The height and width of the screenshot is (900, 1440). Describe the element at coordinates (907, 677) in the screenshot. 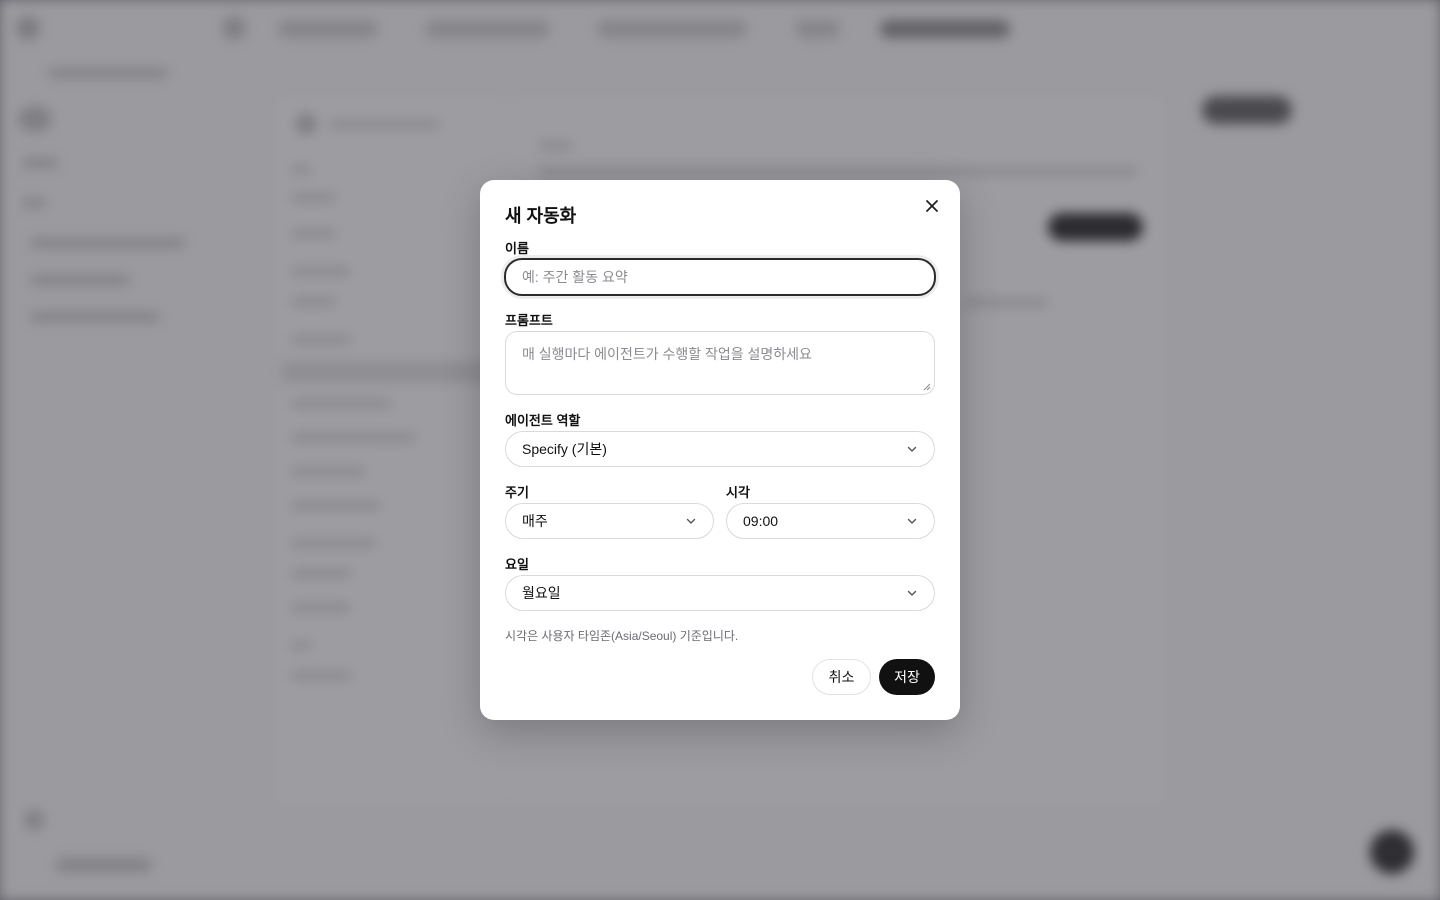

I see `save-button: 저장` at that location.